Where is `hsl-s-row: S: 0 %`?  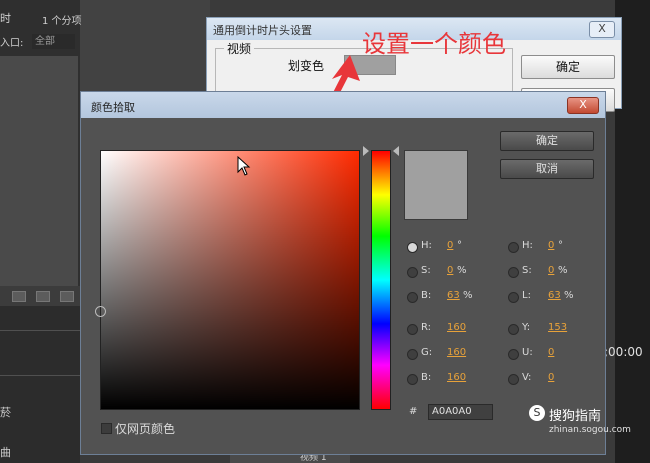
hsl-s-row: S: 0 % is located at coordinates (548, 272).